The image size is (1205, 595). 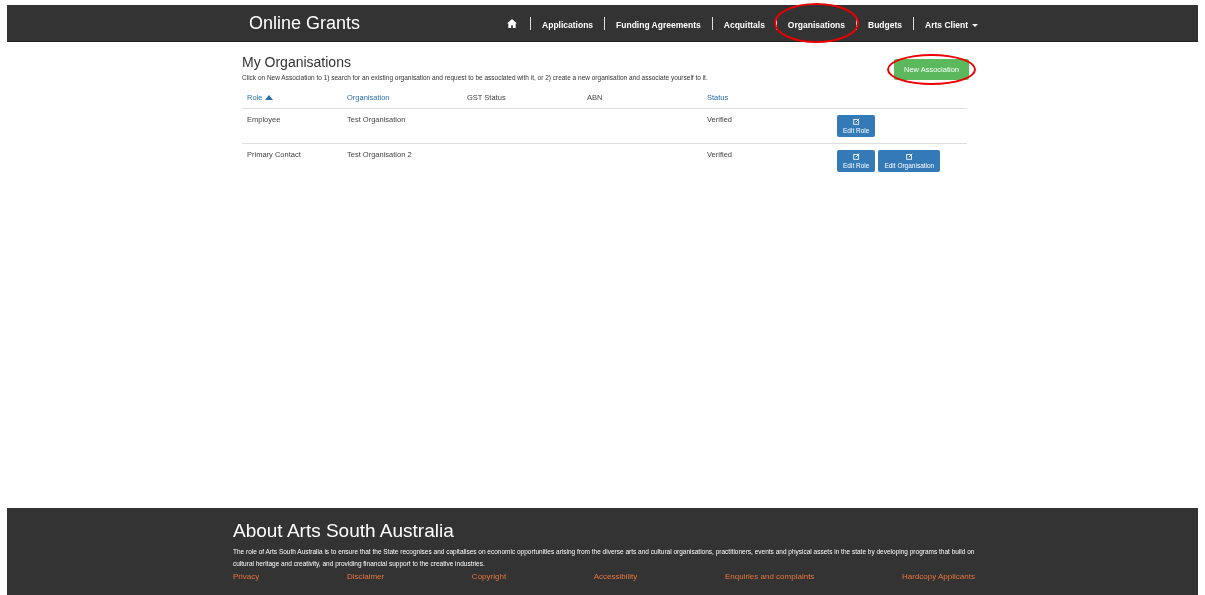 What do you see at coordinates (305, 23) in the screenshot?
I see `site-title: Online Grants` at bounding box center [305, 23].